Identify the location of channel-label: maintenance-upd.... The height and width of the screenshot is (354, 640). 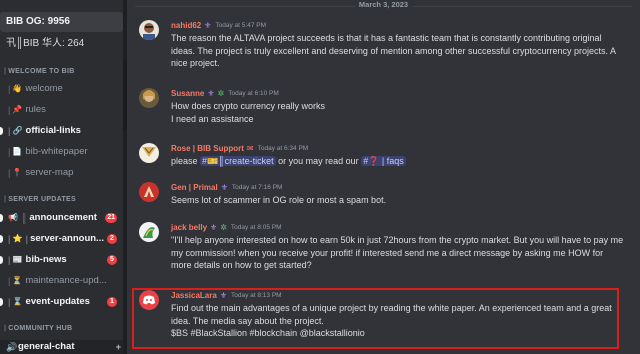
(66, 280).